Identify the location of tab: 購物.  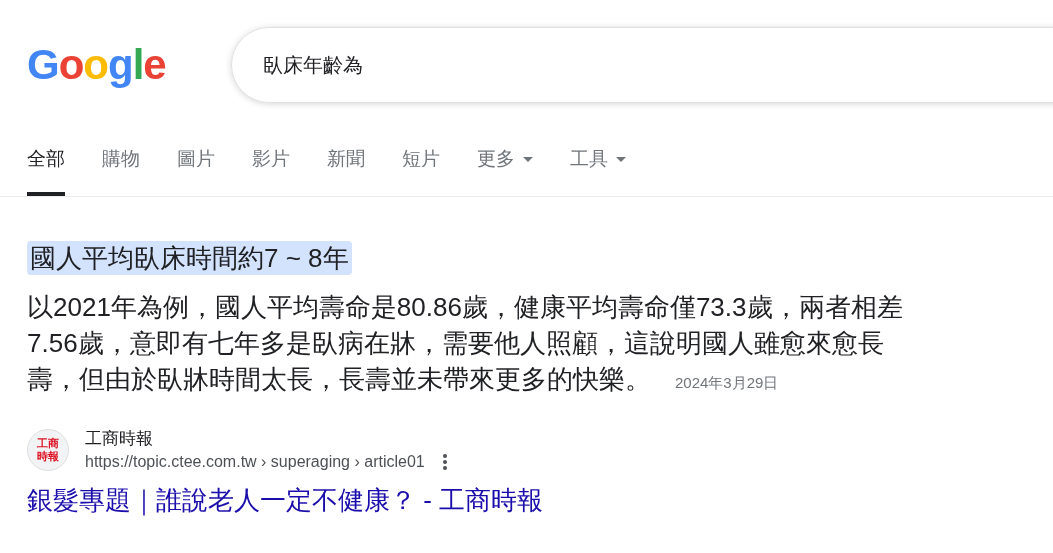
(121, 159).